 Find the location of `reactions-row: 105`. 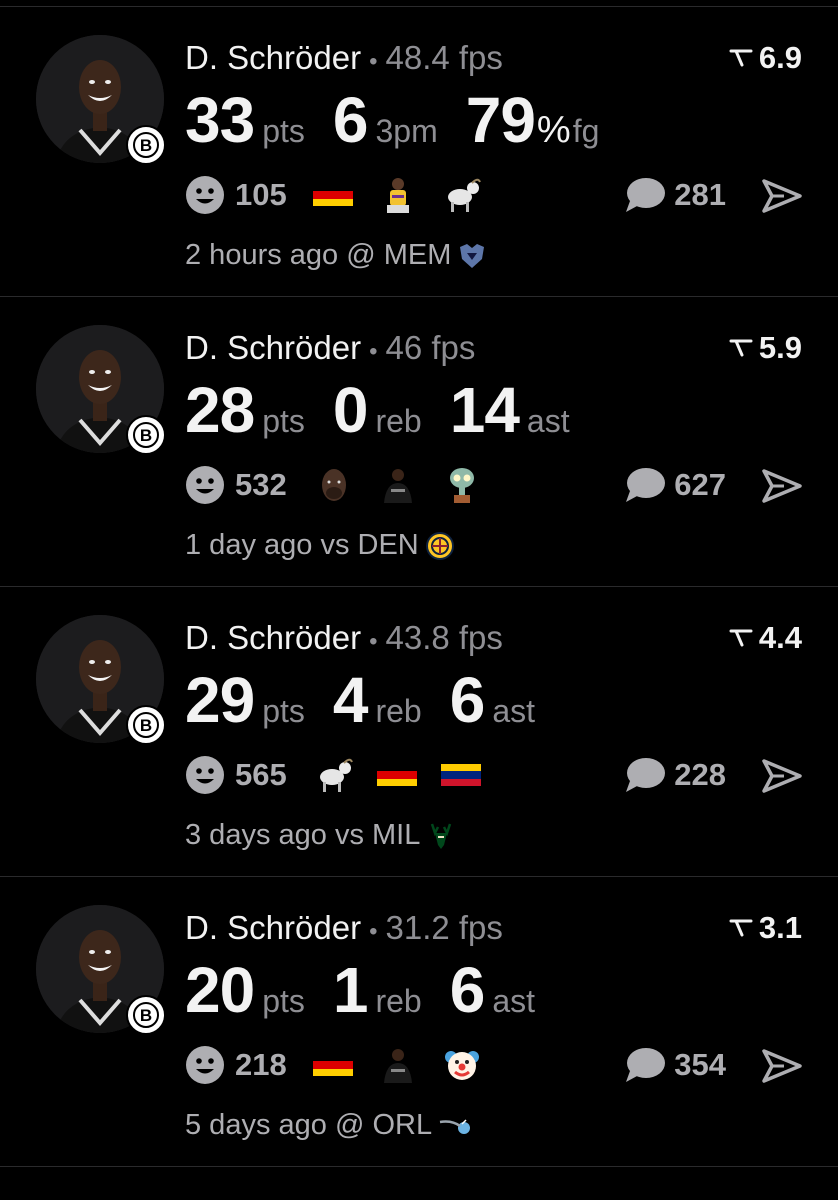

reactions-row: 105 is located at coordinates (345, 195).